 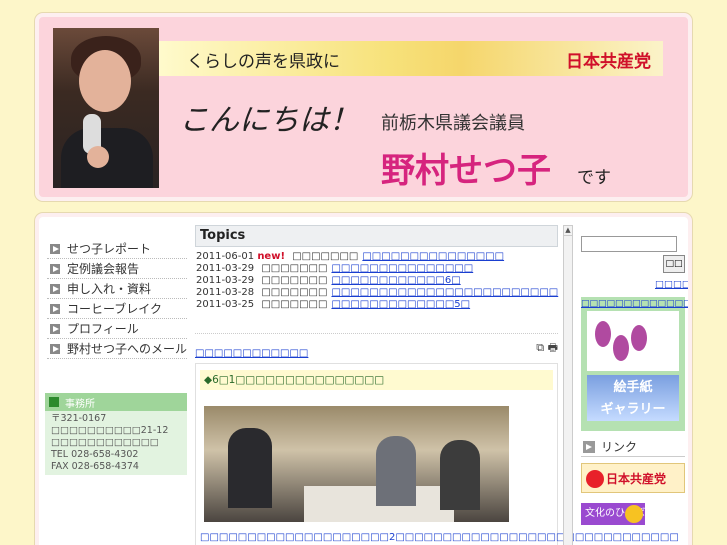 I want to click on search-input, so click(x=629, y=243).